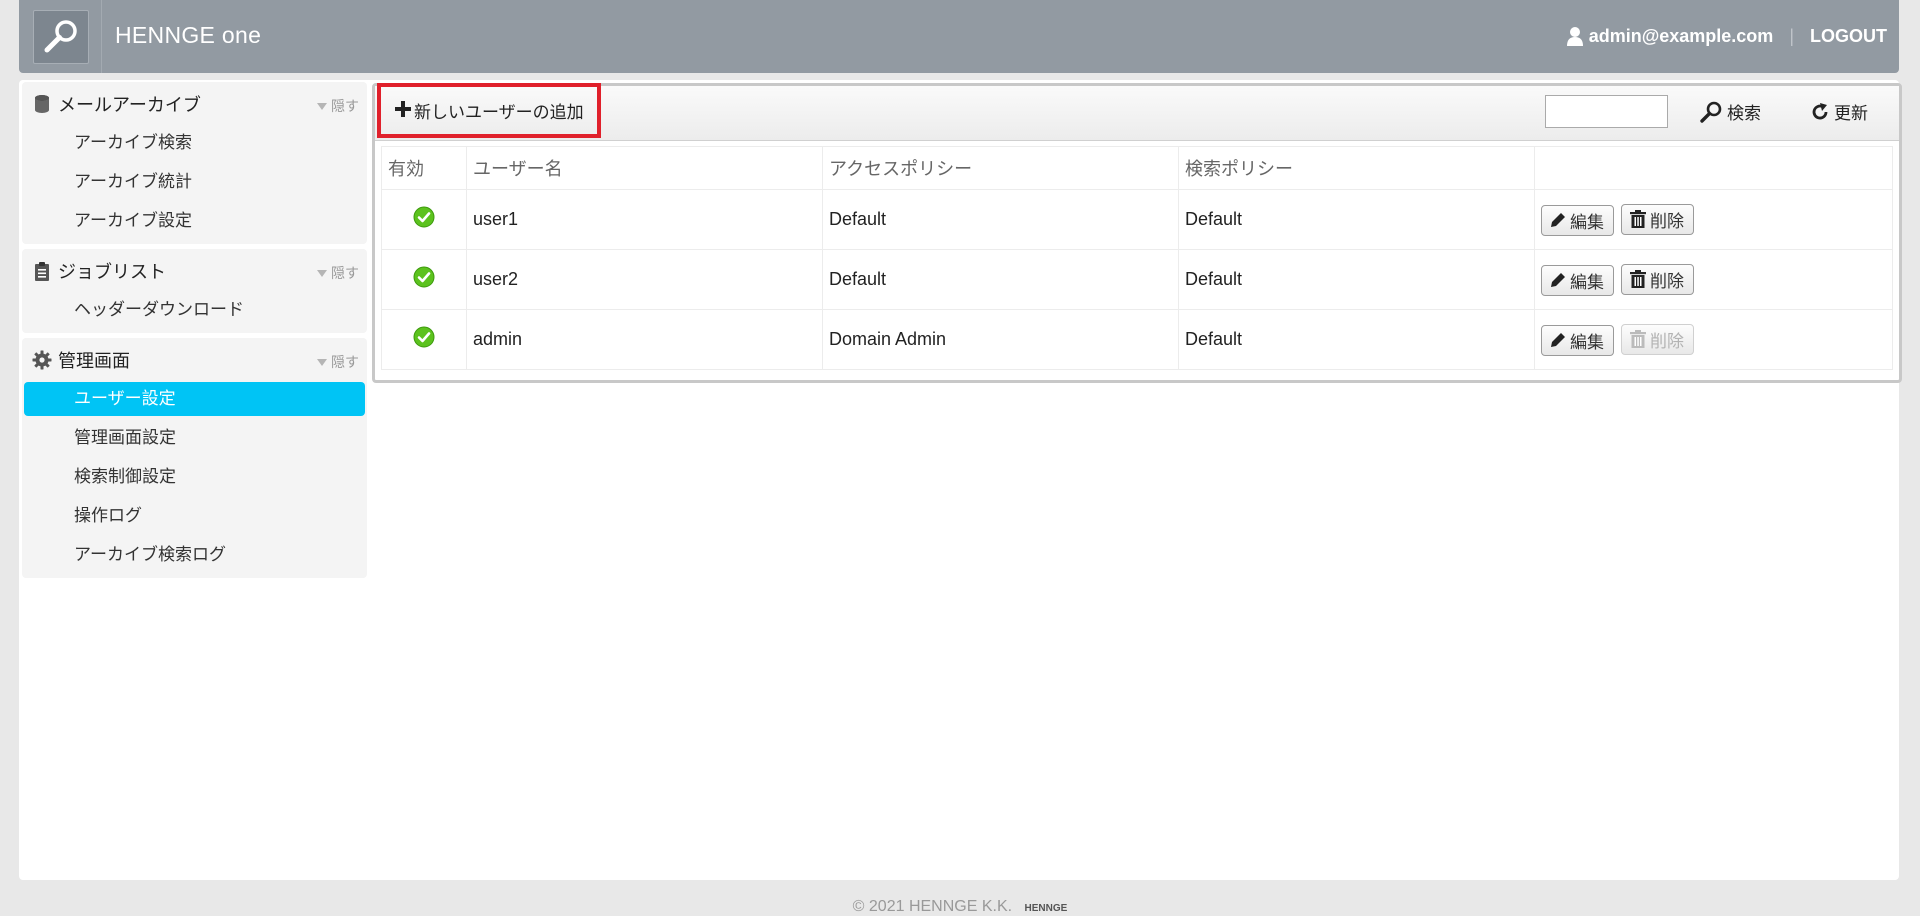 The width and height of the screenshot is (1920, 916). What do you see at coordinates (644, 339) in the screenshot?
I see `username-cell: admin` at bounding box center [644, 339].